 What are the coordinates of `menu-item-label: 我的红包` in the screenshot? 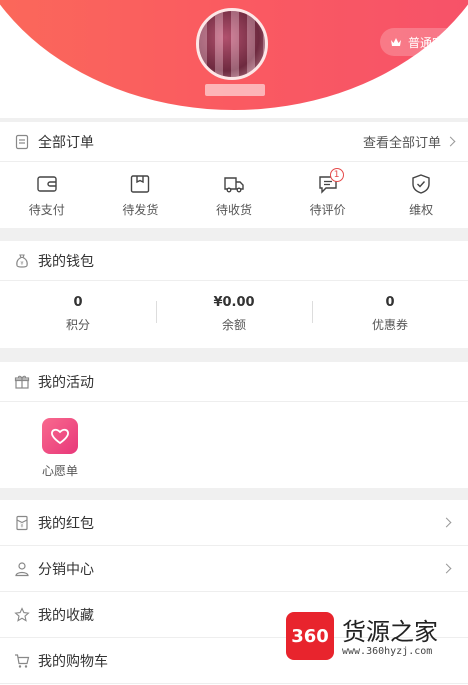 It's located at (66, 523).